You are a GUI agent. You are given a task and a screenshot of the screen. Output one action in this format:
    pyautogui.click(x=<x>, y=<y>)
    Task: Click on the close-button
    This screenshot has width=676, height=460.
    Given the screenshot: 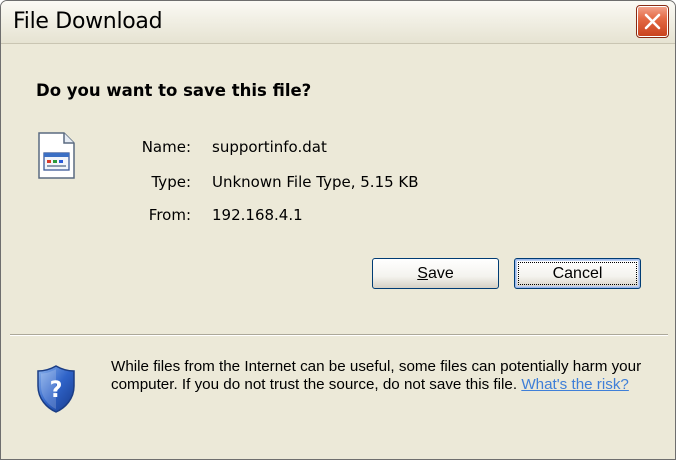 What is the action you would take?
    pyautogui.click(x=652, y=21)
    